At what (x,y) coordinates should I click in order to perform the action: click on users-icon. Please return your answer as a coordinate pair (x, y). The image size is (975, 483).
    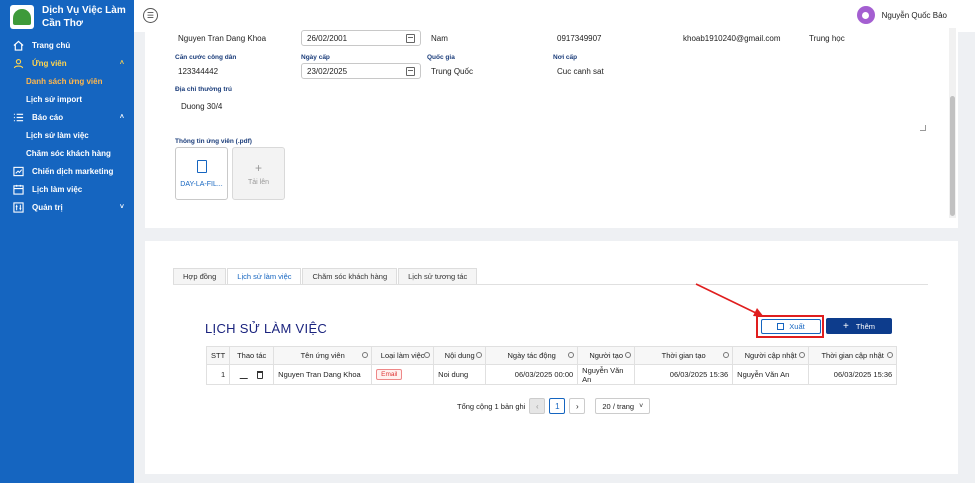
    Looking at the image, I should click on (18, 63).